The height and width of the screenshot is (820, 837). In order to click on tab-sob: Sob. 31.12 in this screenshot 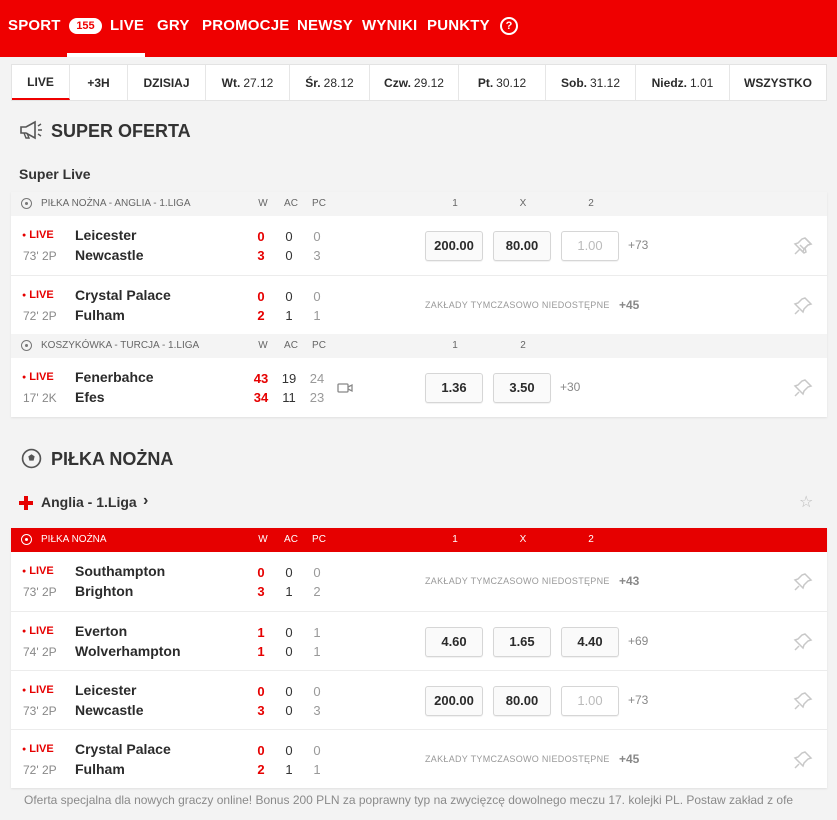, I will do `click(591, 82)`.